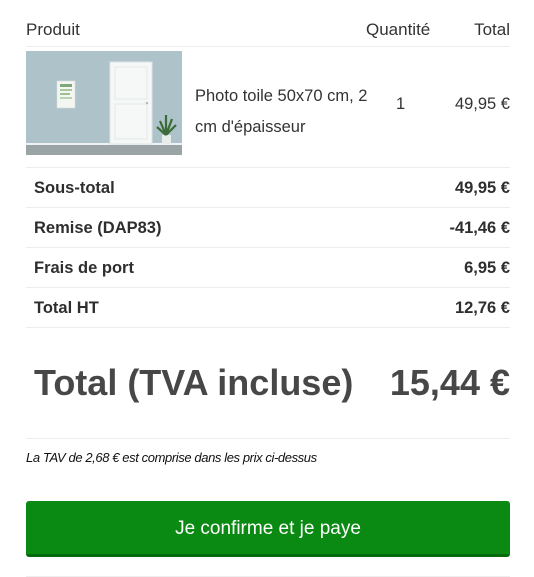 The height and width of the screenshot is (577, 534). I want to click on grand-total-label: Total (TVA incluse), so click(194, 382).